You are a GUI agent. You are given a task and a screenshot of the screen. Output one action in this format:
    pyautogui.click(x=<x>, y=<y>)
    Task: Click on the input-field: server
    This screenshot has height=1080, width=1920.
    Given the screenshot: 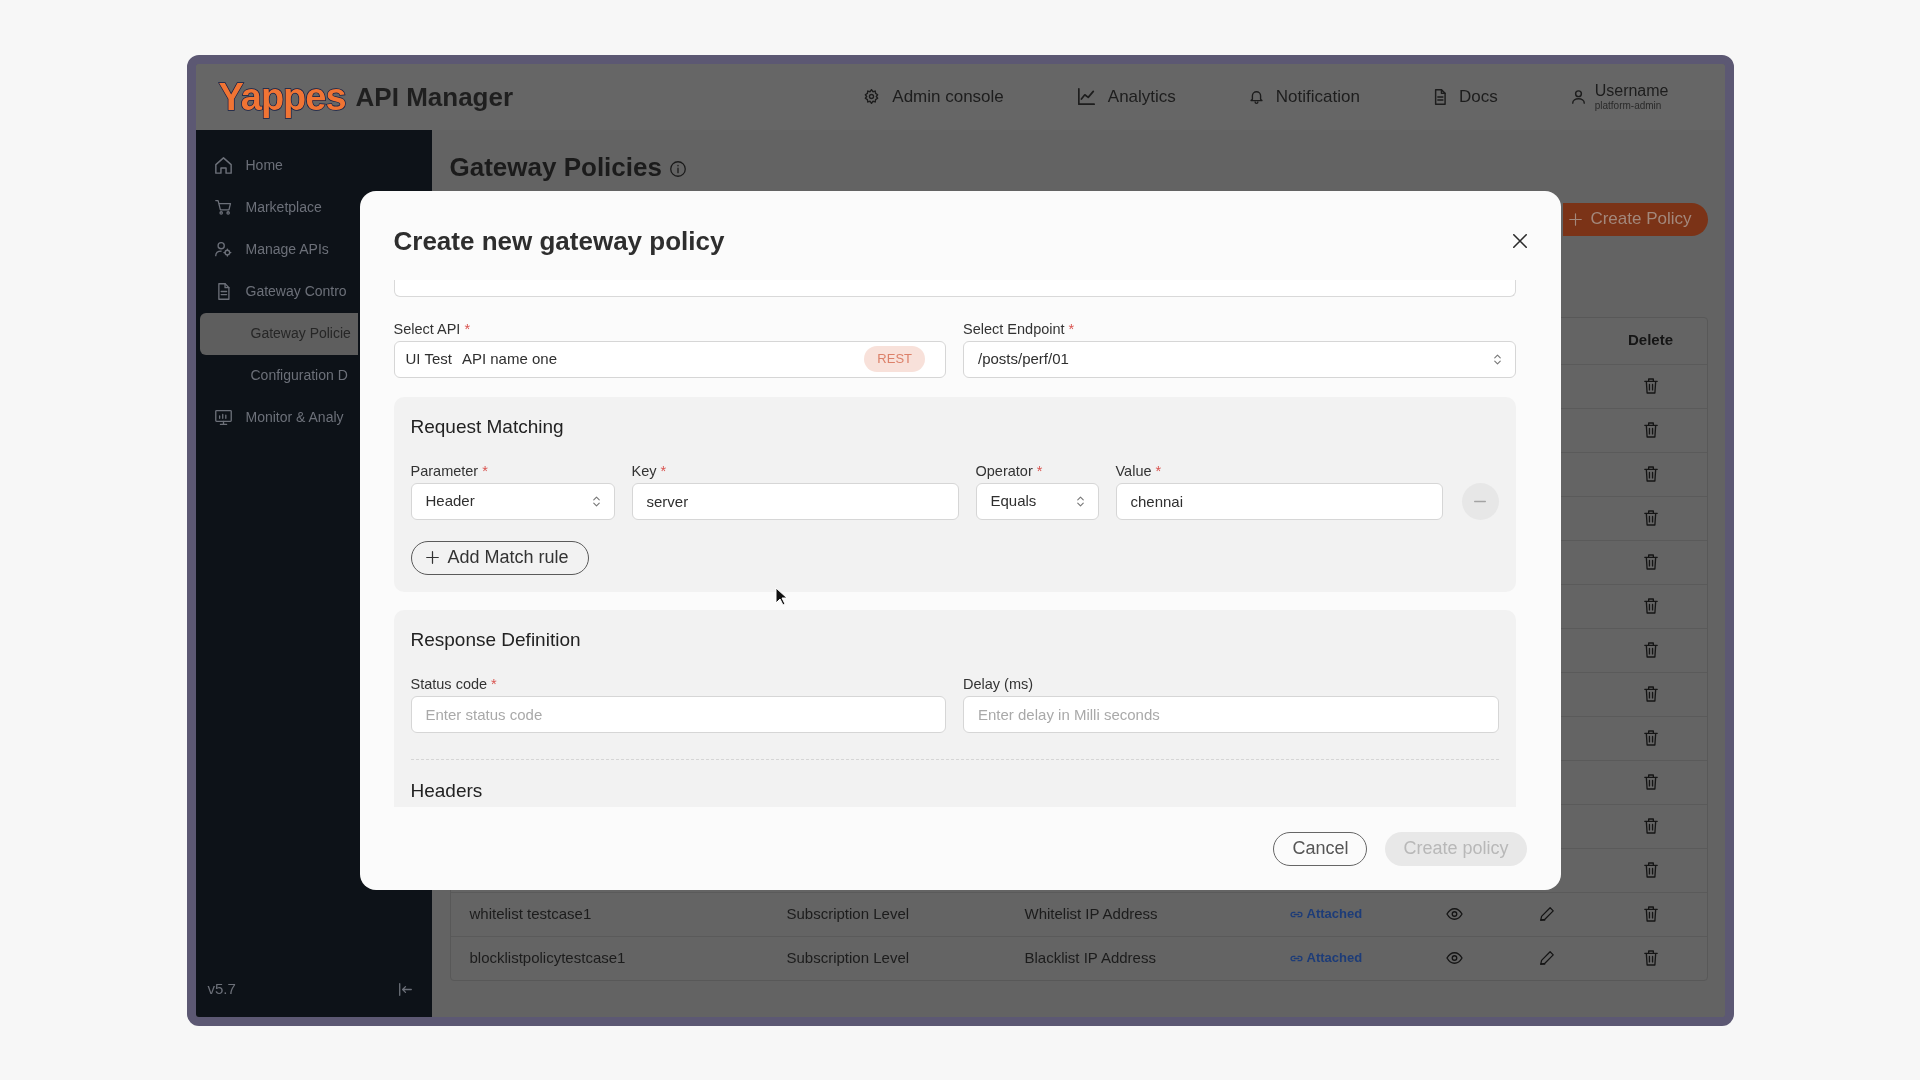 What is the action you would take?
    pyautogui.click(x=795, y=501)
    